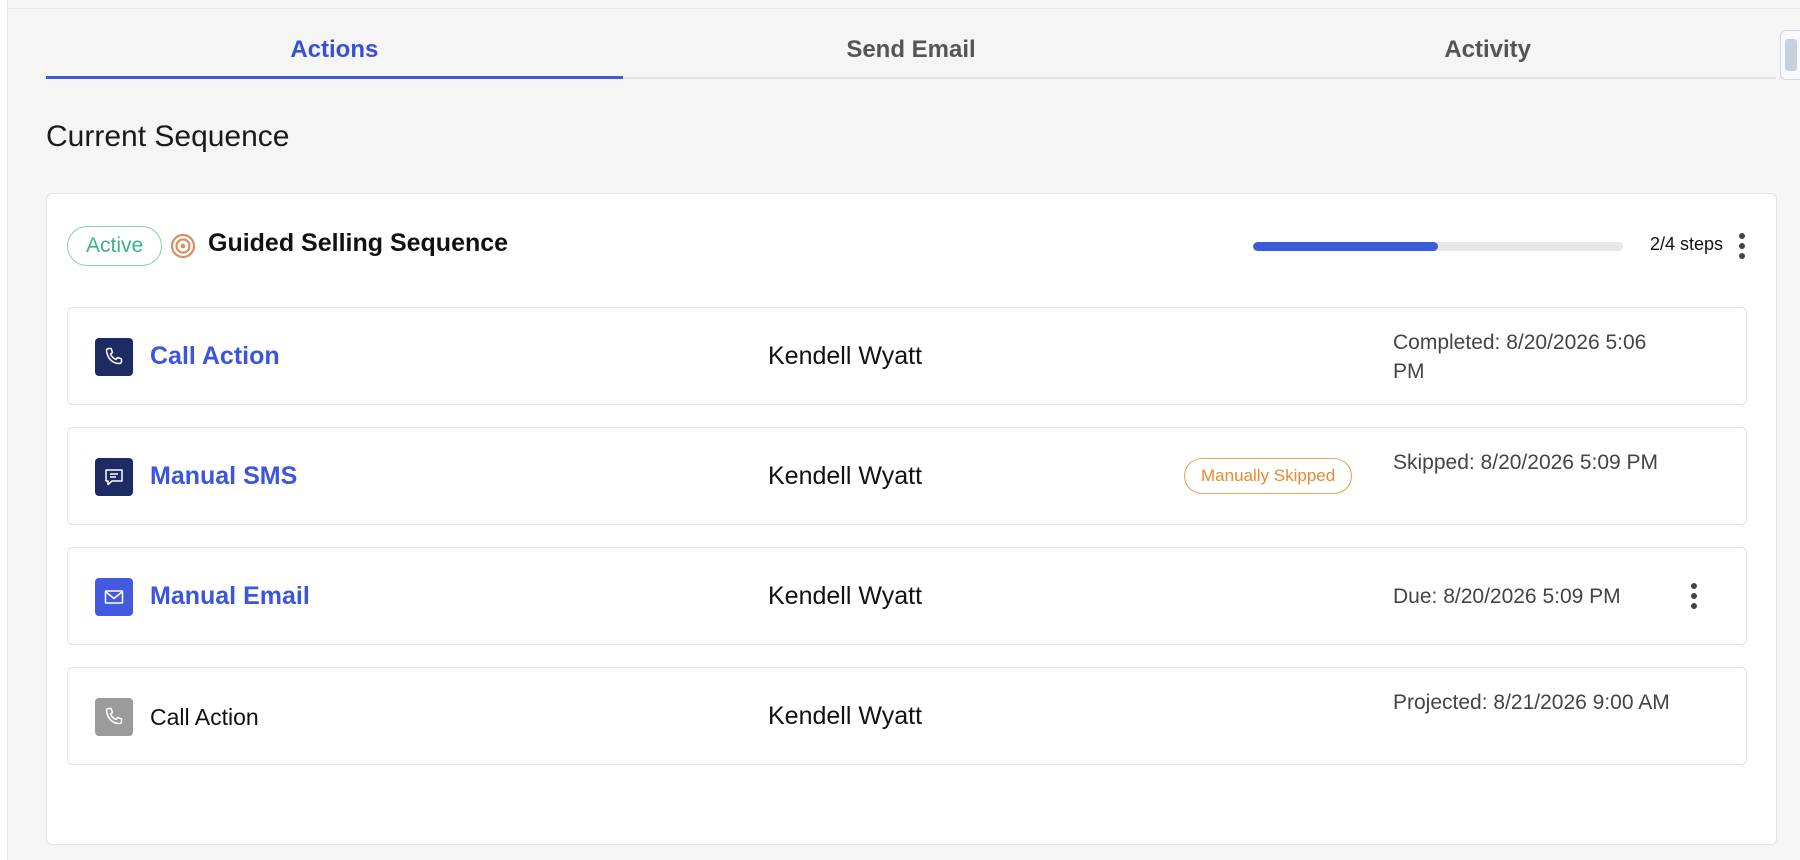 The width and height of the screenshot is (1800, 860). What do you see at coordinates (1345, 246) in the screenshot?
I see `progress-fill` at bounding box center [1345, 246].